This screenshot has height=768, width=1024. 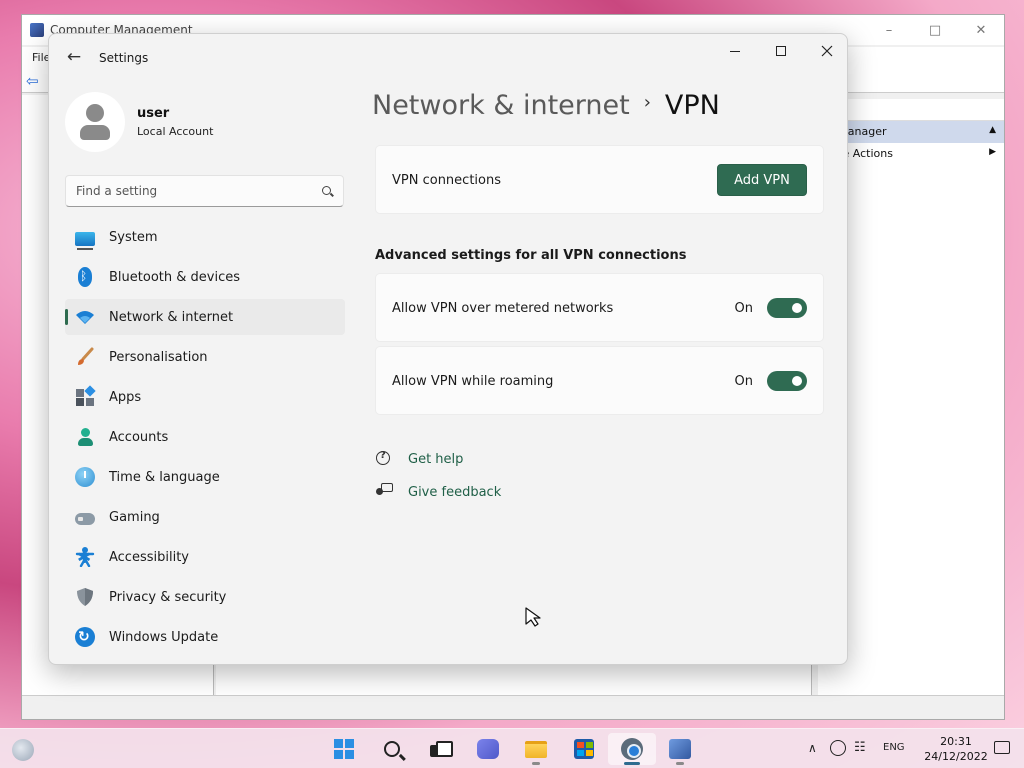 What do you see at coordinates (74, 57) in the screenshot?
I see `back-arrow-icon: ←` at bounding box center [74, 57].